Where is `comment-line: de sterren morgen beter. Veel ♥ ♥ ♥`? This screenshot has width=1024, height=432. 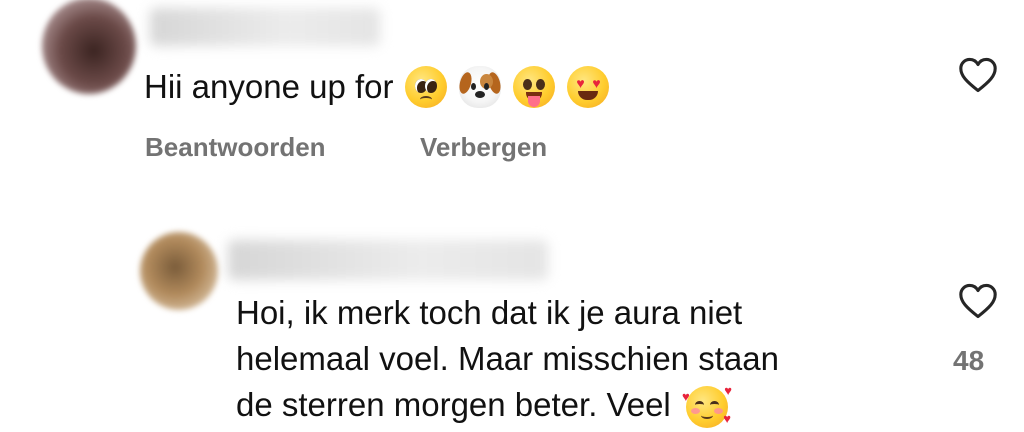 comment-line: de sterren morgen beter. Veel ♥ ♥ ♥ is located at coordinates (507, 405).